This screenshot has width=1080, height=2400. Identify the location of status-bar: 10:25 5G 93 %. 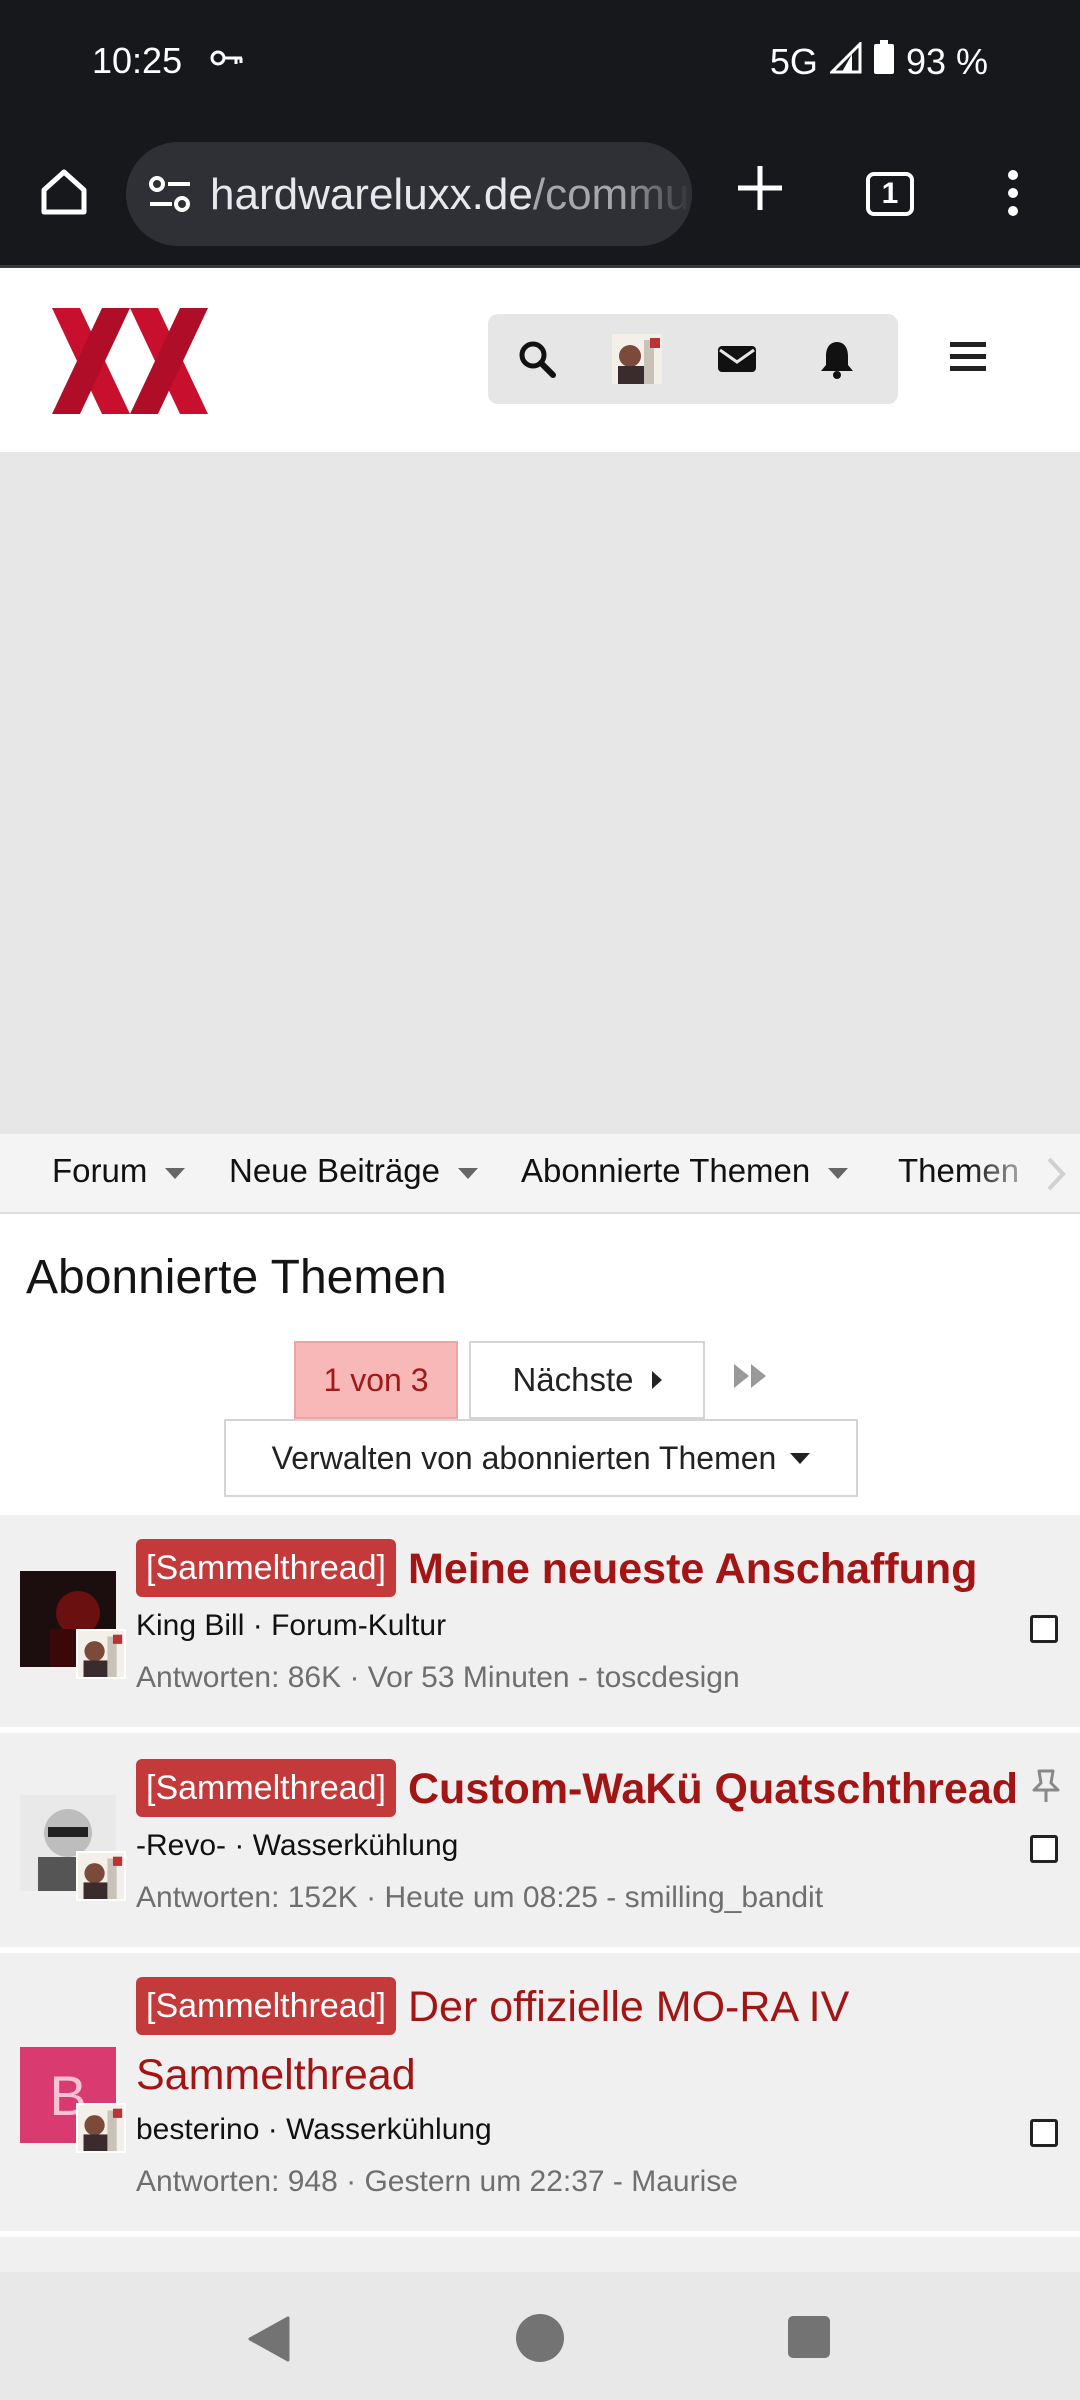
(540, 62).